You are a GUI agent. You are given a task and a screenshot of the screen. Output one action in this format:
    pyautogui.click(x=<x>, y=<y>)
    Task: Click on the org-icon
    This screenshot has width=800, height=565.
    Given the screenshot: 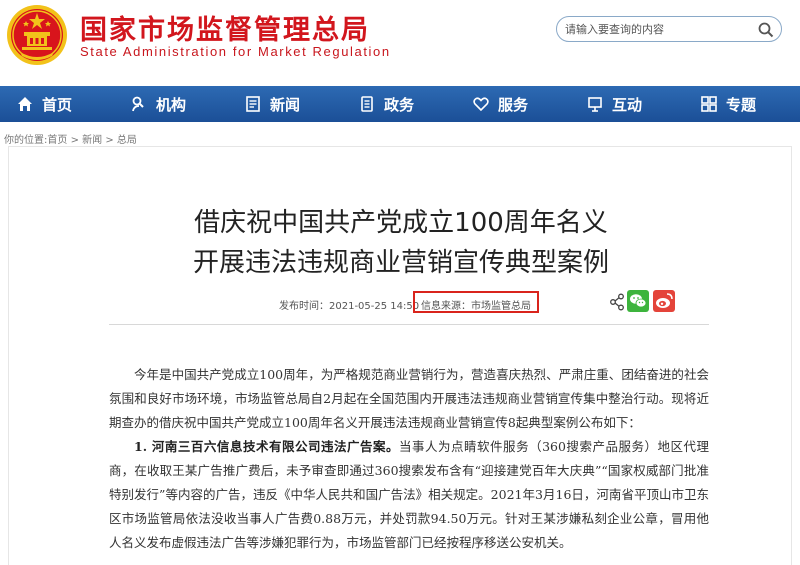 What is the action you would take?
    pyautogui.click(x=138, y=104)
    